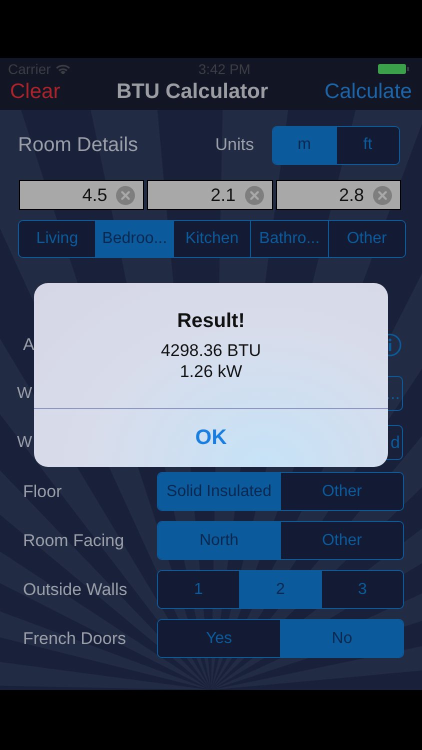 This screenshot has width=422, height=750. Describe the element at coordinates (338, 195) in the screenshot. I see `input-field: 2.8` at that location.